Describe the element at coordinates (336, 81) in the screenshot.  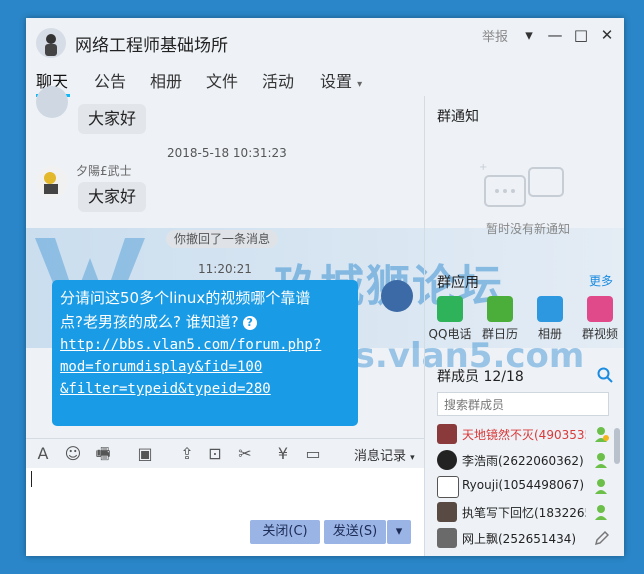
I see `tab-settings-label: 设置` at that location.